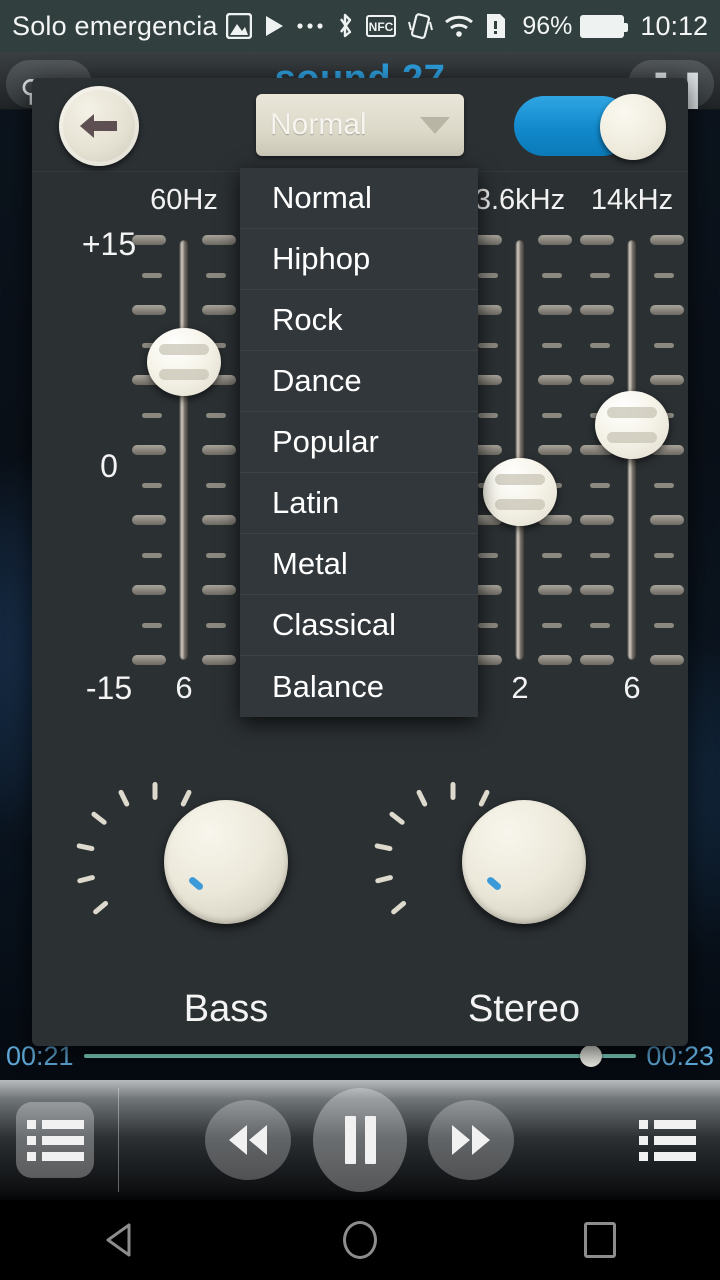 This screenshot has height=1280, width=720. I want to click on toggle-knob, so click(633, 127).